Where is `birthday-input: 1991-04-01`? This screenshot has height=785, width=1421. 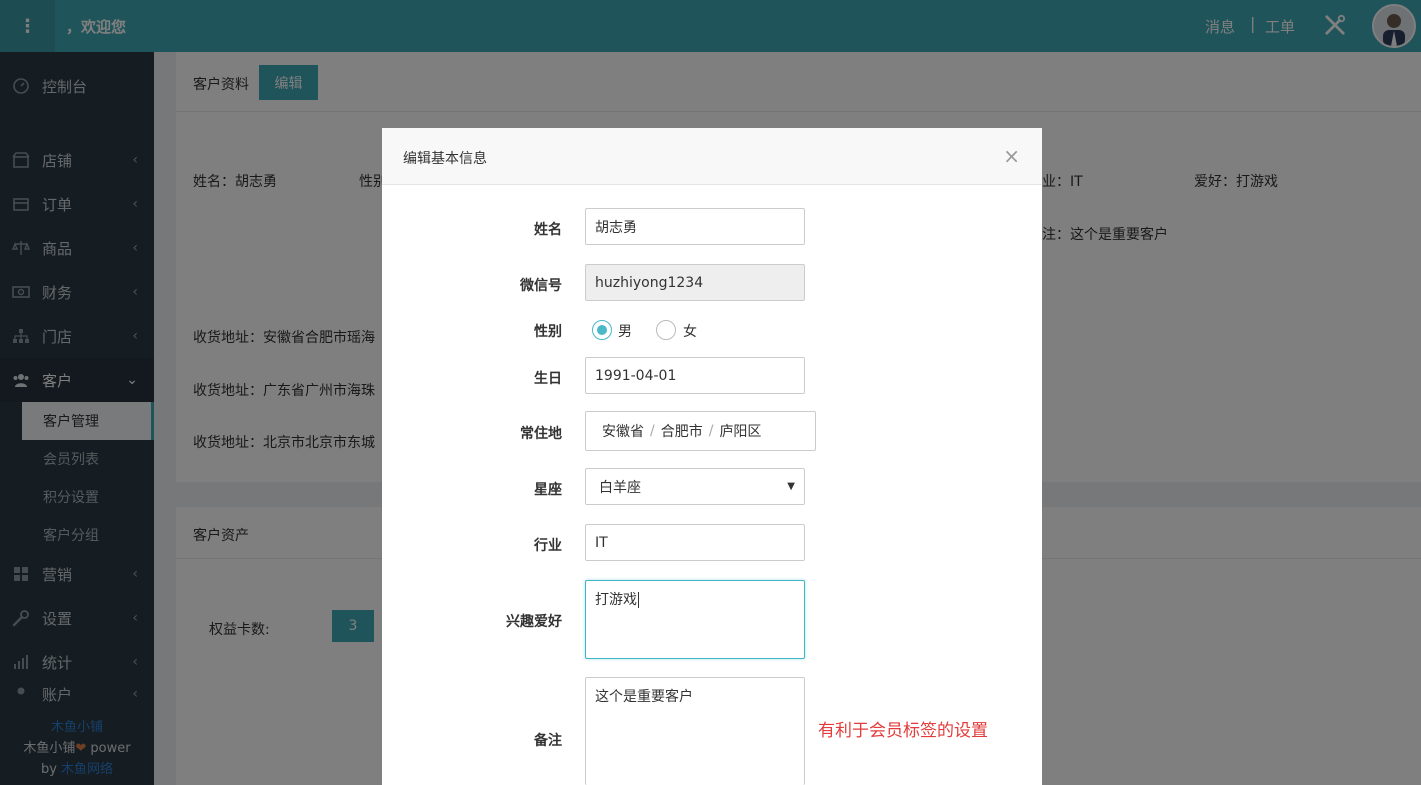
birthday-input: 1991-04-01 is located at coordinates (695, 375).